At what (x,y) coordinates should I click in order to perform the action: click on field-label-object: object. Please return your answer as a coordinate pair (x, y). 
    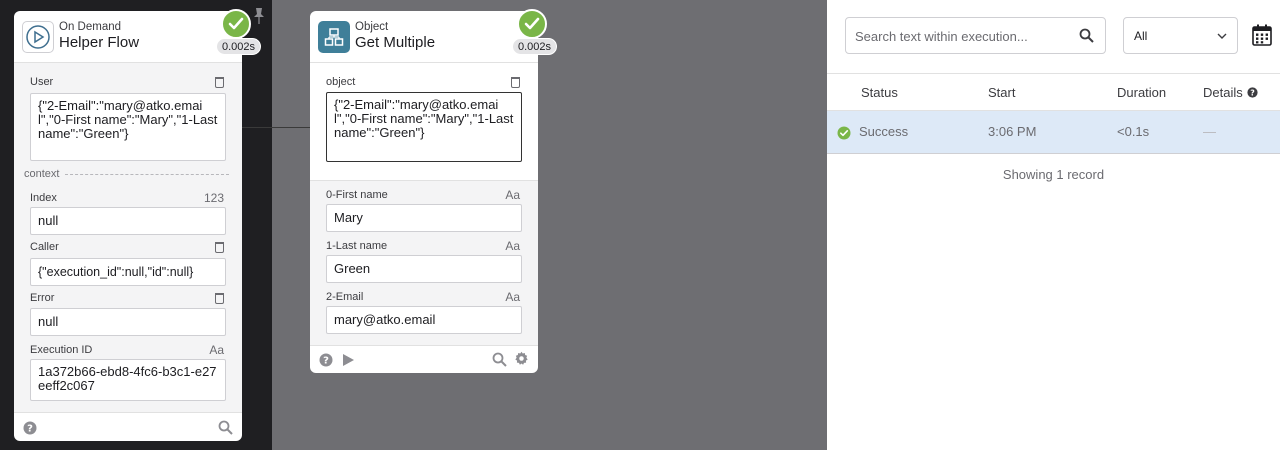
    Looking at the image, I should click on (423, 82).